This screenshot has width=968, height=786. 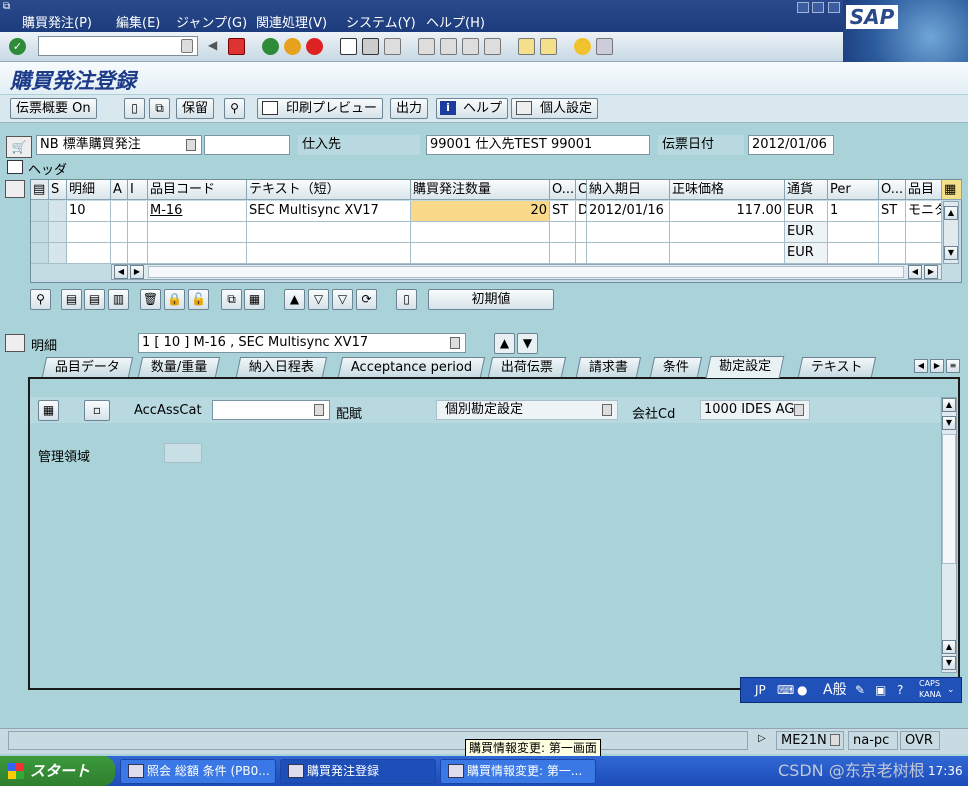 I want to click on column-header: 通貨, so click(x=806, y=190).